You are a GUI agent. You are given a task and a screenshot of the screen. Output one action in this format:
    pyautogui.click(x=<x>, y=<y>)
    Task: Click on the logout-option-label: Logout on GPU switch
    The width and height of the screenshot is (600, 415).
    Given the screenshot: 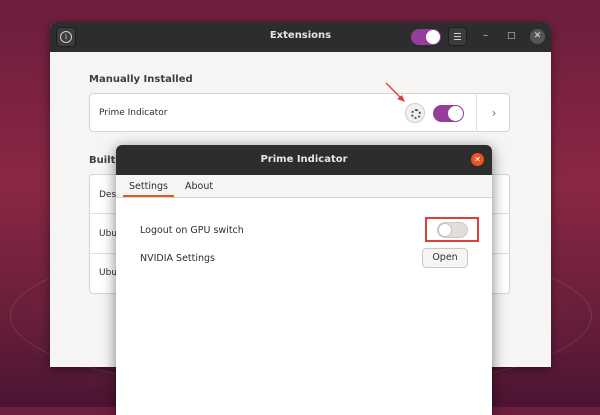 What is the action you would take?
    pyautogui.click(x=192, y=230)
    